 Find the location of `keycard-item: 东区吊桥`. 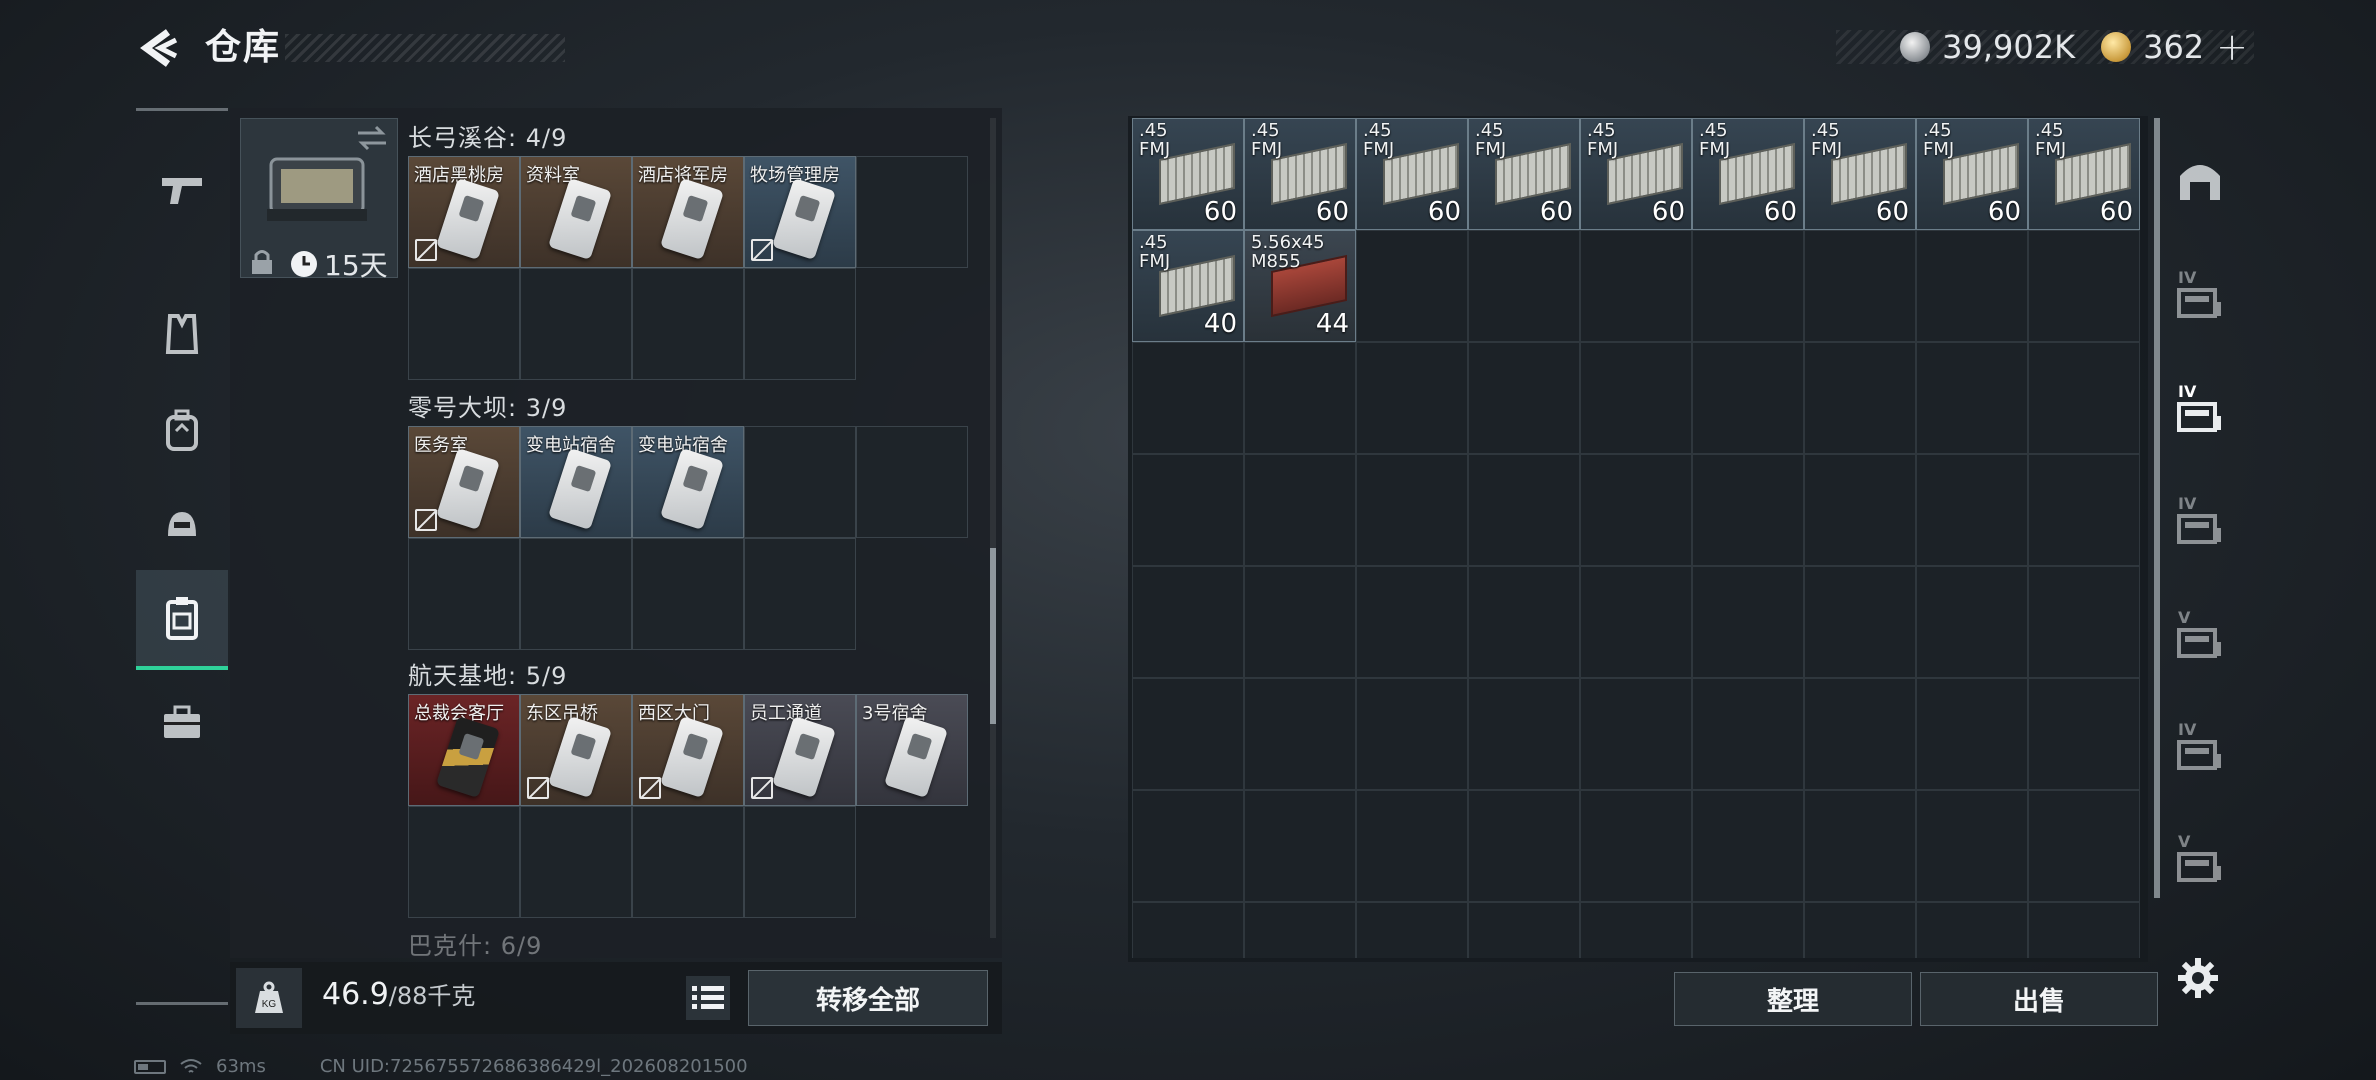

keycard-item: 东区吊桥 is located at coordinates (576, 750).